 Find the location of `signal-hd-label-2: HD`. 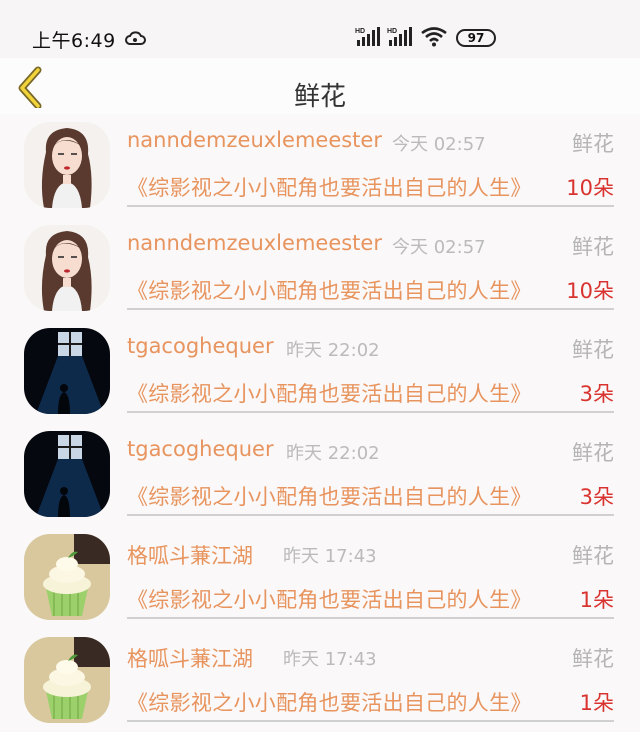

signal-hd-label-2: HD is located at coordinates (392, 31).